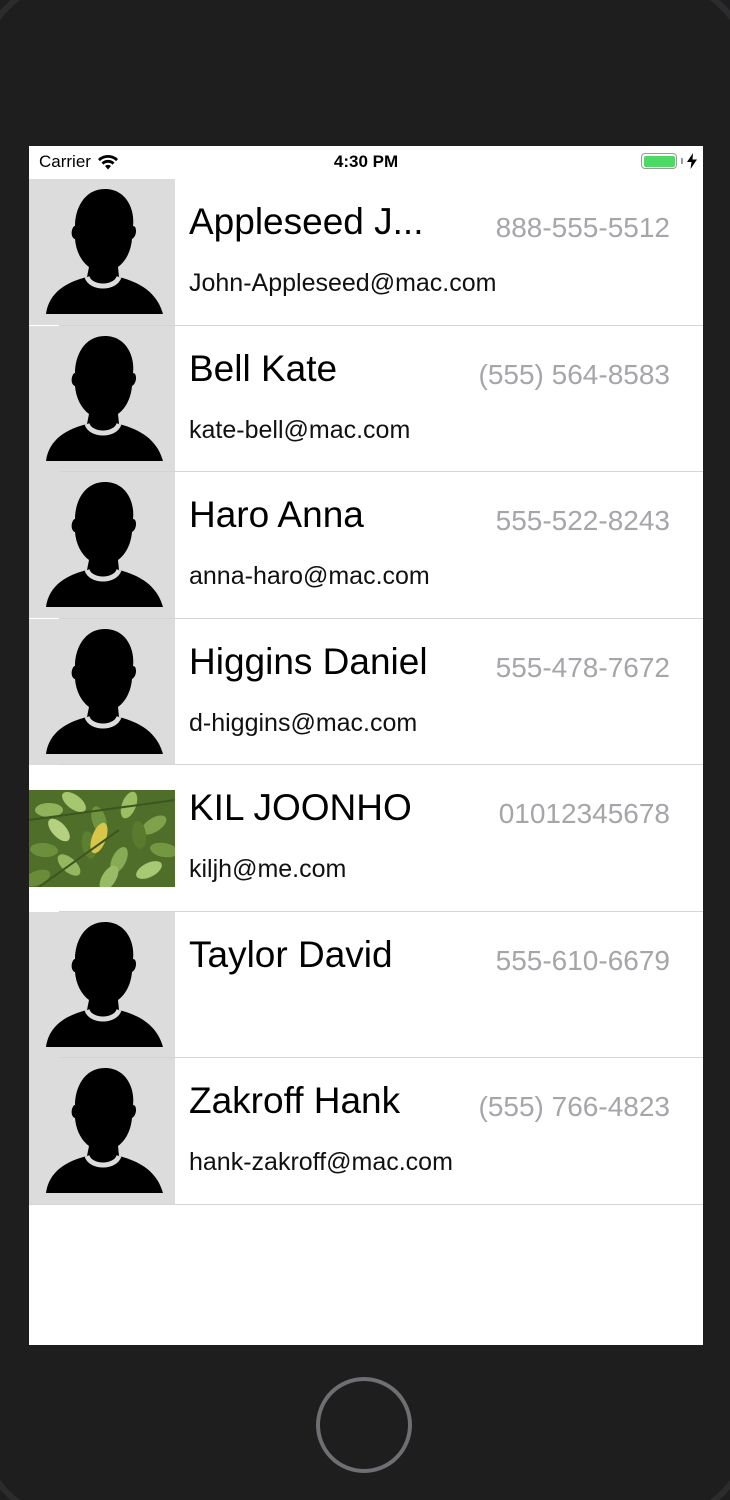  Describe the element at coordinates (582, 960) in the screenshot. I see `contact-phone: 555-610-6679` at that location.